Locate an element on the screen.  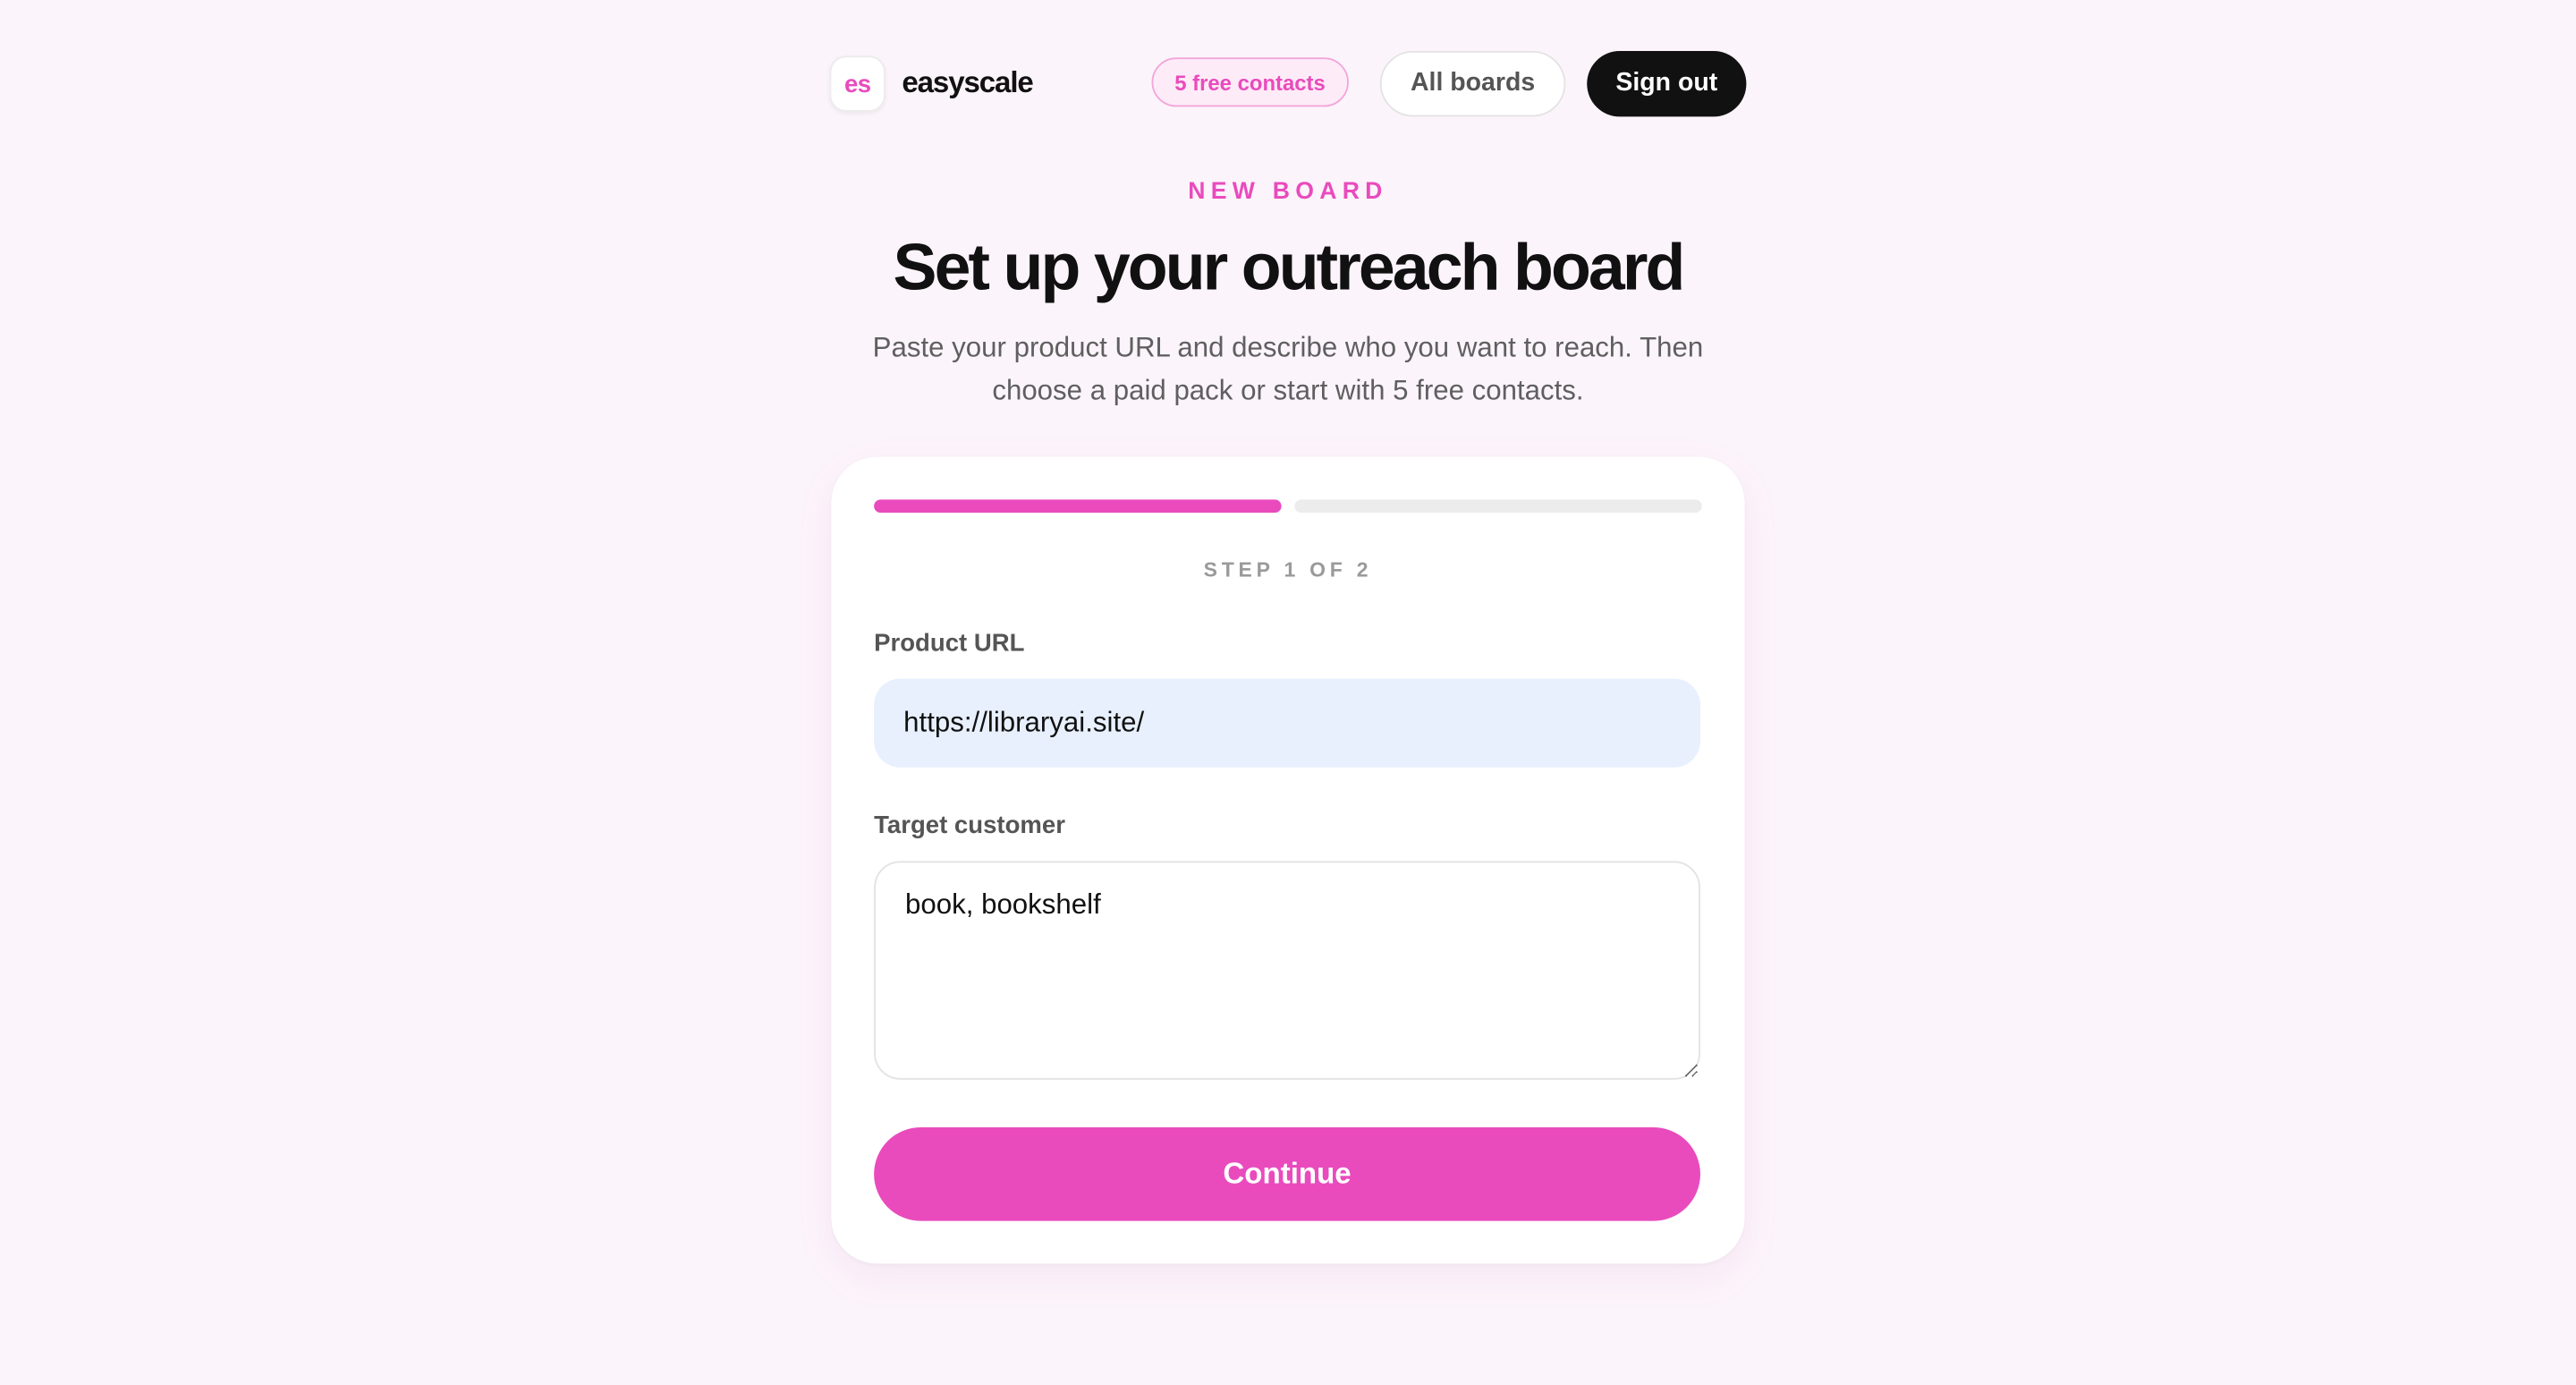
all-boards-button: All boards is located at coordinates (1472, 83).